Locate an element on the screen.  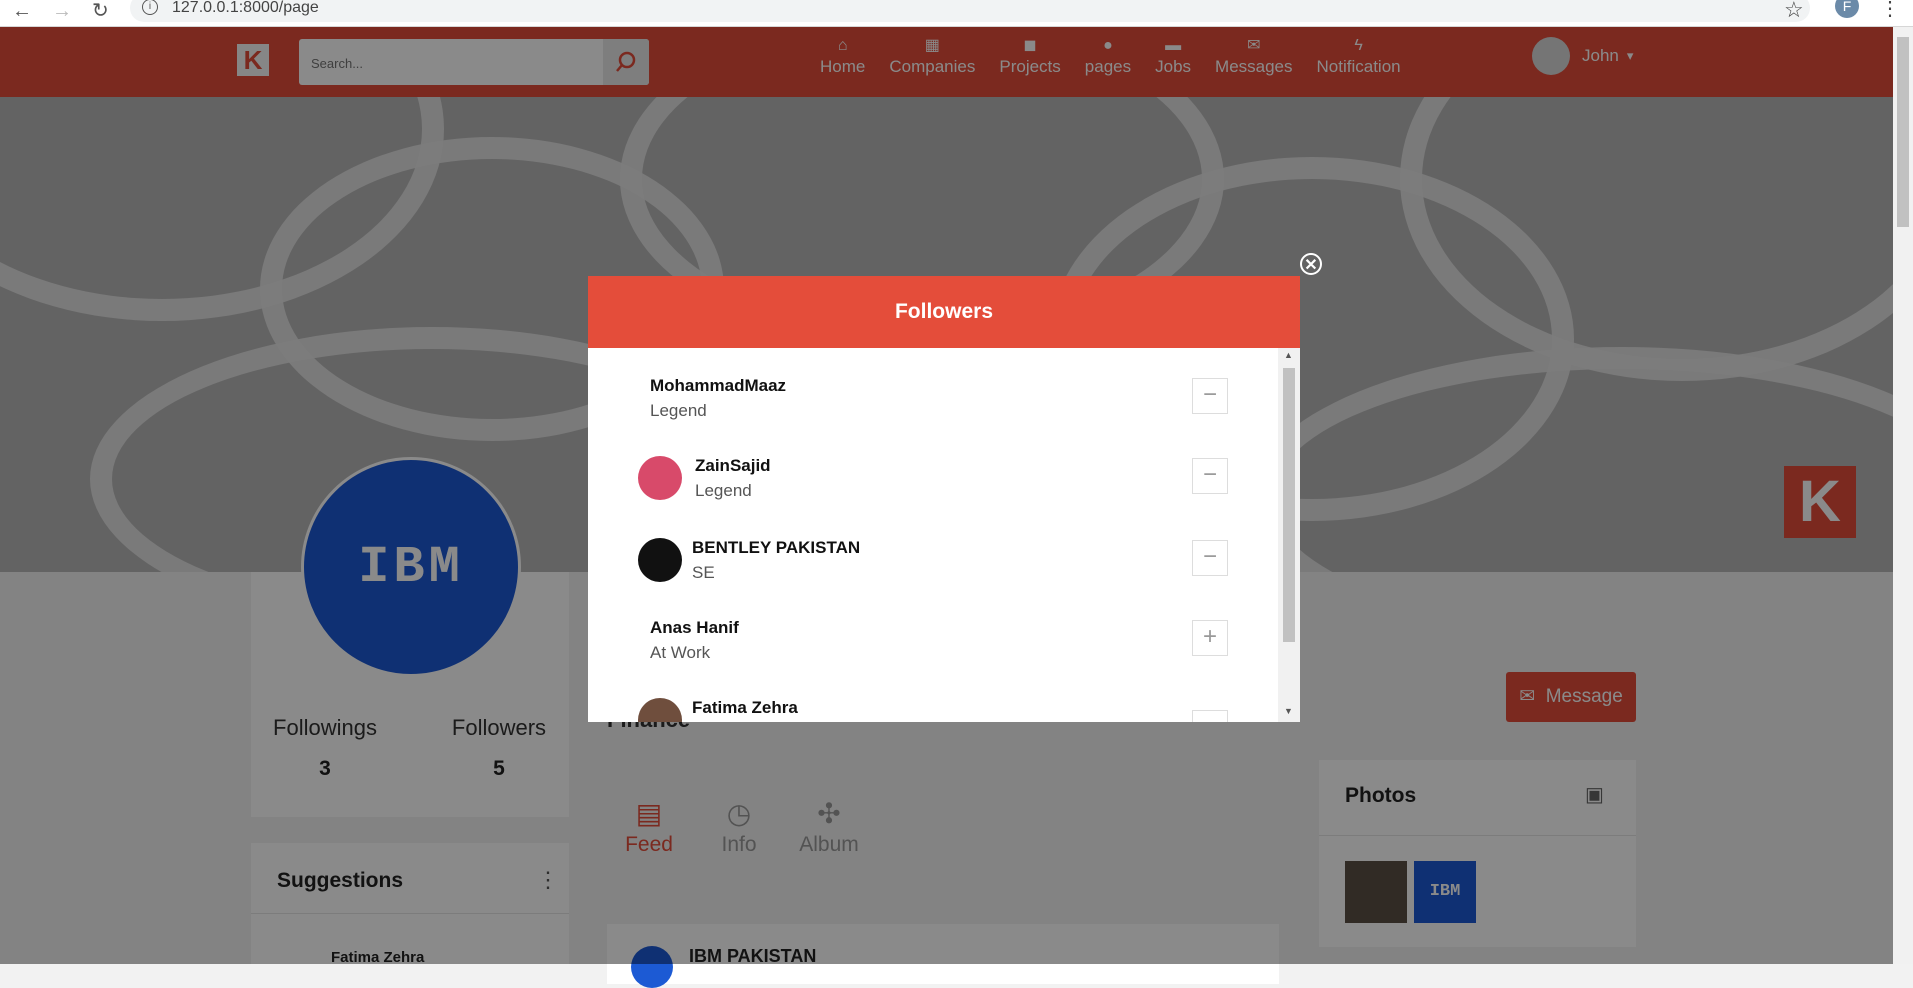
list-item: ZainSajid Legend − is located at coordinates (933, 477).